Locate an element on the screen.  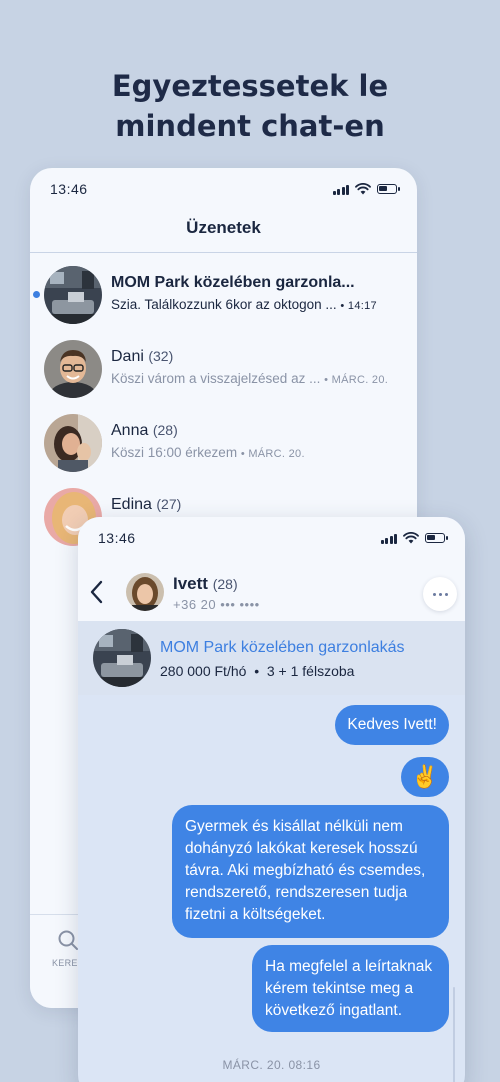
chat-header: 13:46 Ivett (28) +36 20 ••• •••• is located at coordinates (271, 569).